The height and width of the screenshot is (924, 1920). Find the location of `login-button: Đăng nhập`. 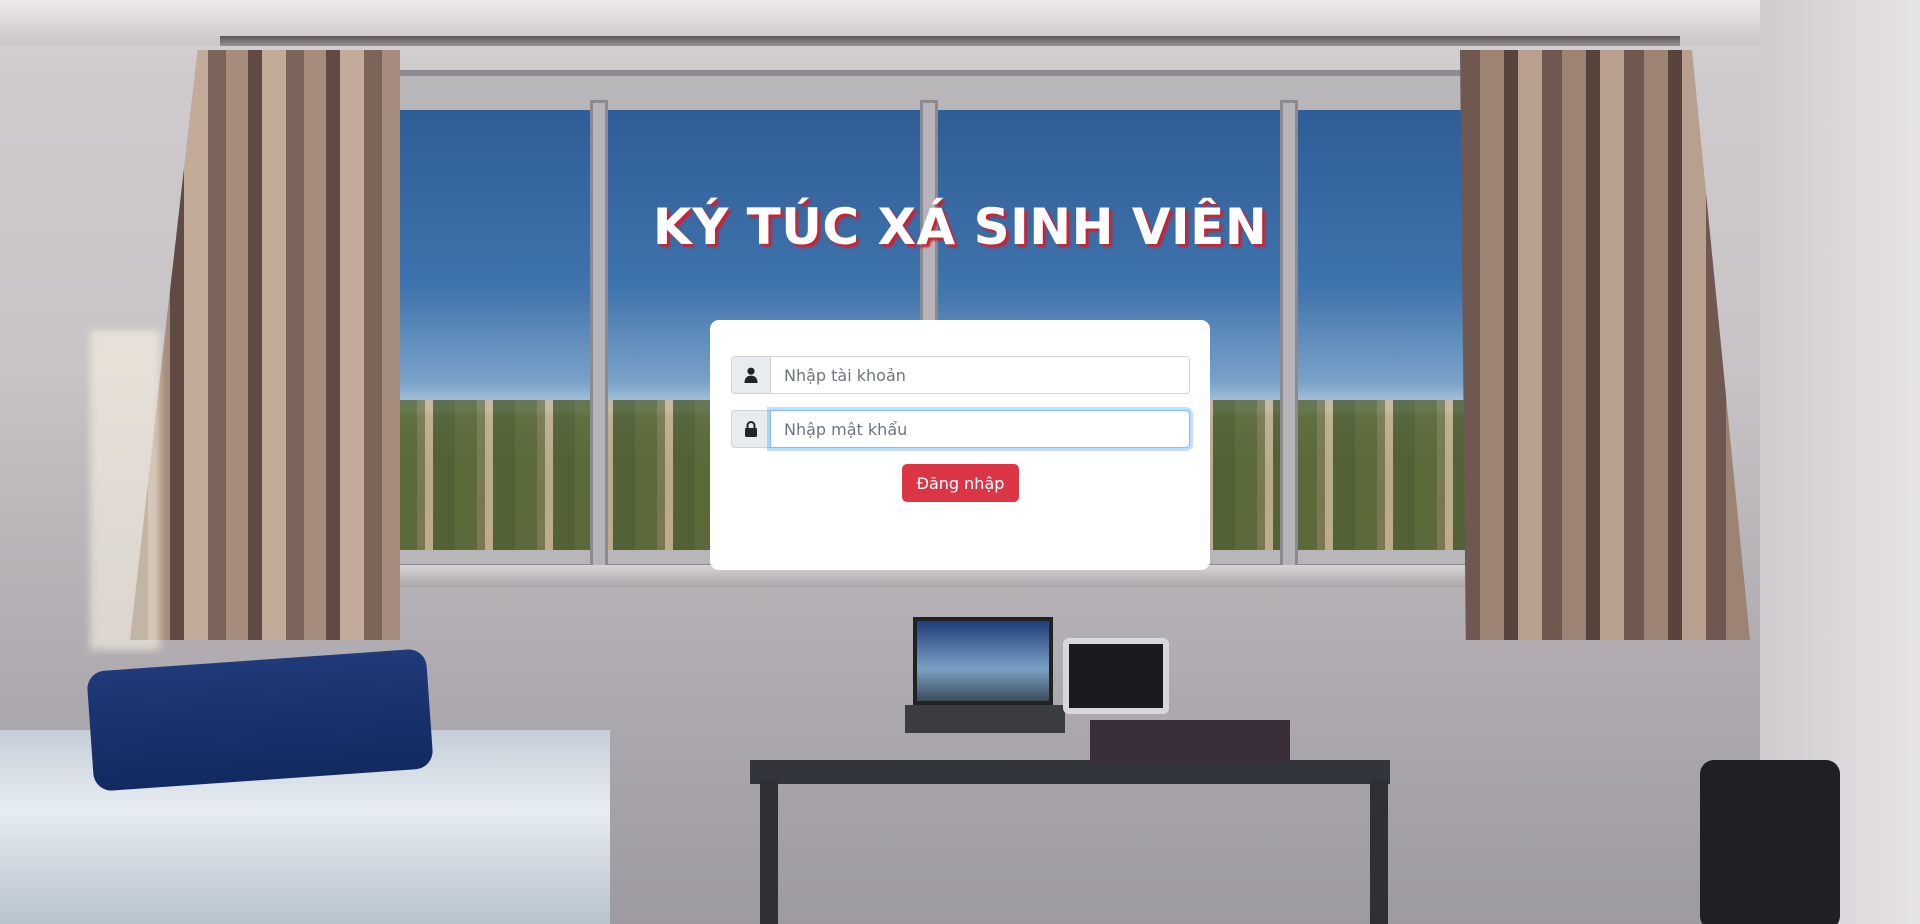

login-button: Đăng nhập is located at coordinates (960, 483).